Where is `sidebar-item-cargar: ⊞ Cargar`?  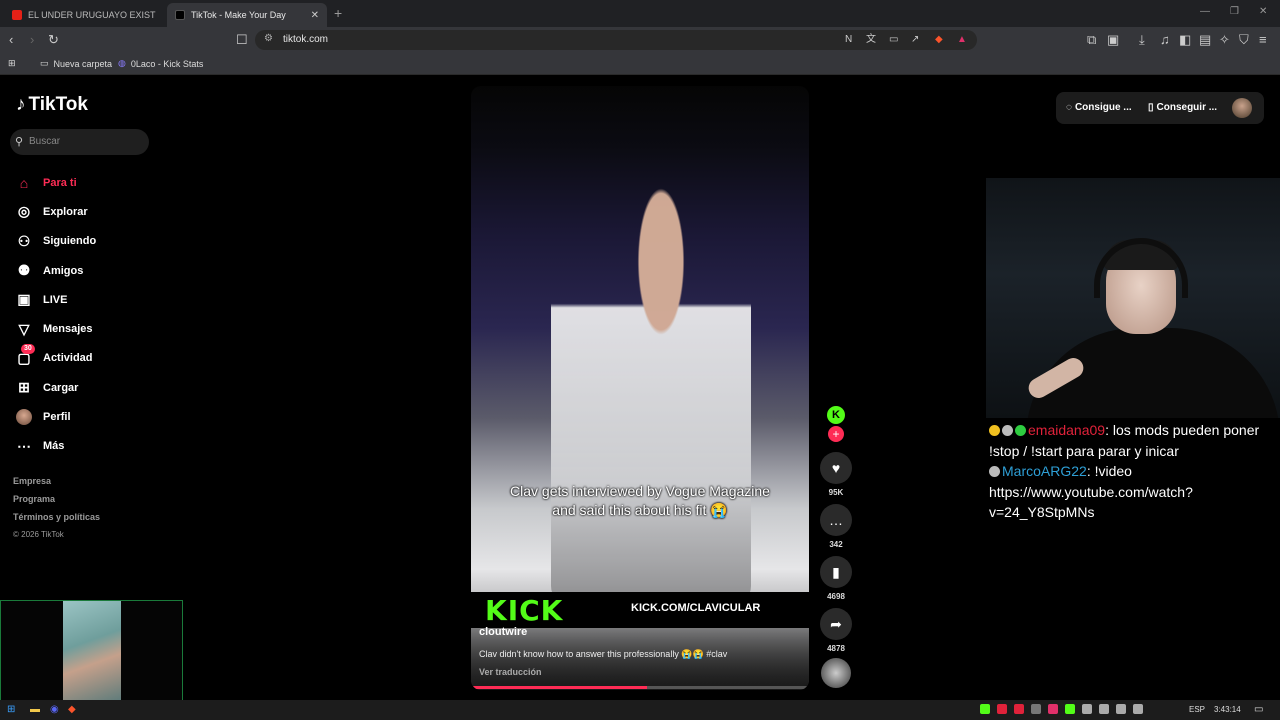
sidebar-item-cargar: ⊞ Cargar is located at coordinates (55, 387).